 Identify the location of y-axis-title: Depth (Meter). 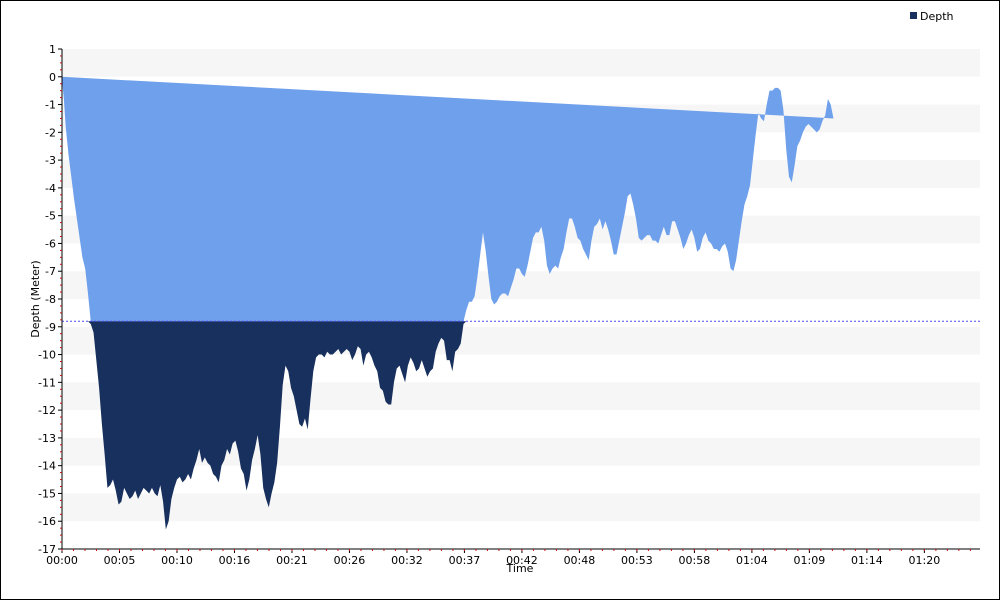
(35, 298).